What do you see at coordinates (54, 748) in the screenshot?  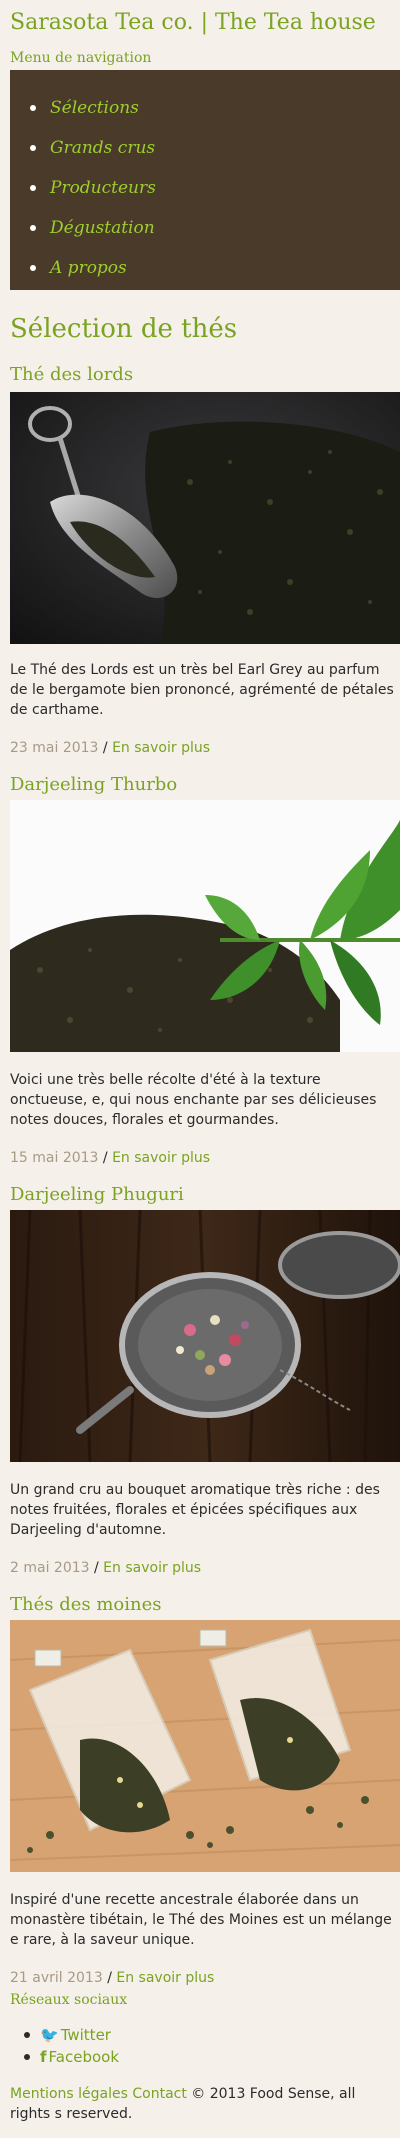 I see `post-date: 23 mai 2013` at bounding box center [54, 748].